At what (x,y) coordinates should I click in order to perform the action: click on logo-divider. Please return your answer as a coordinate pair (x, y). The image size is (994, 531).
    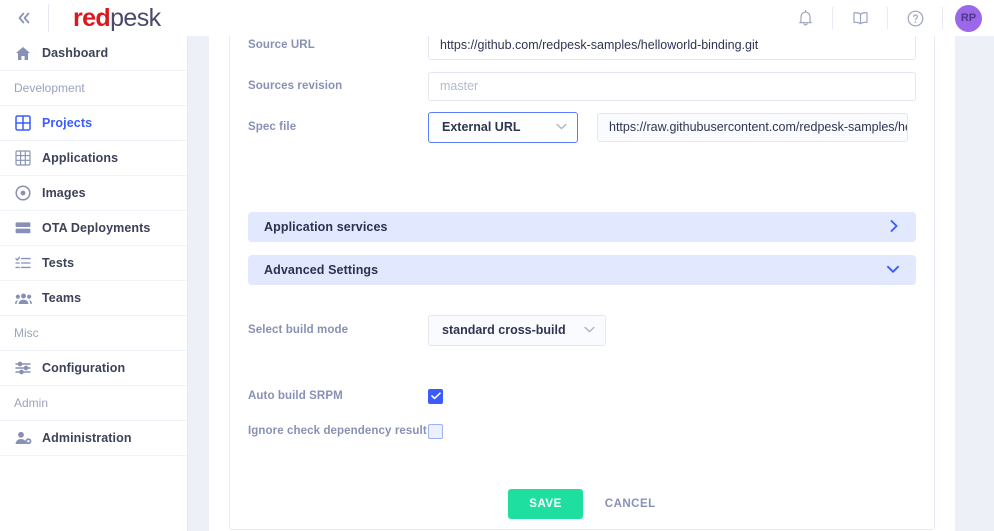
    Looking at the image, I should click on (48, 18).